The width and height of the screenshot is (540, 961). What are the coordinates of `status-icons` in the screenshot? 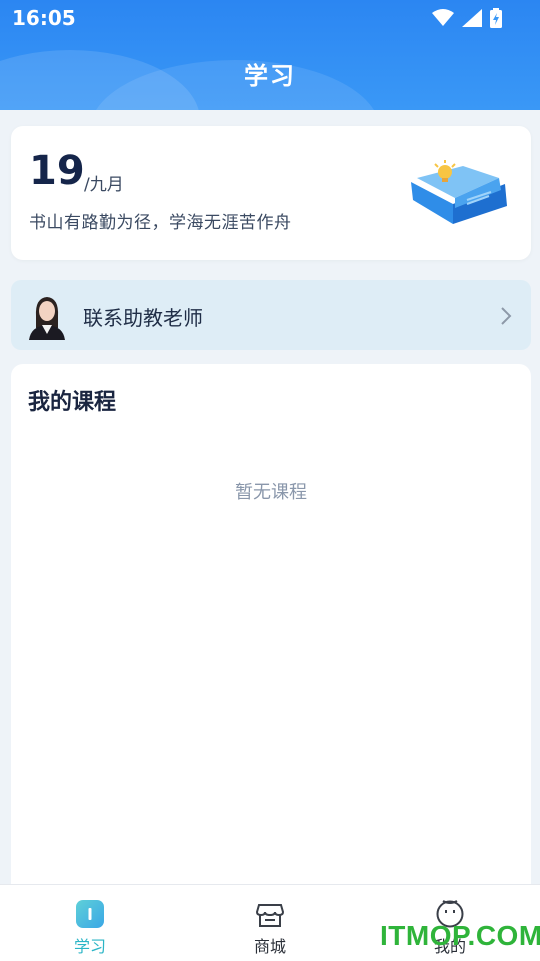 It's located at (467, 18).